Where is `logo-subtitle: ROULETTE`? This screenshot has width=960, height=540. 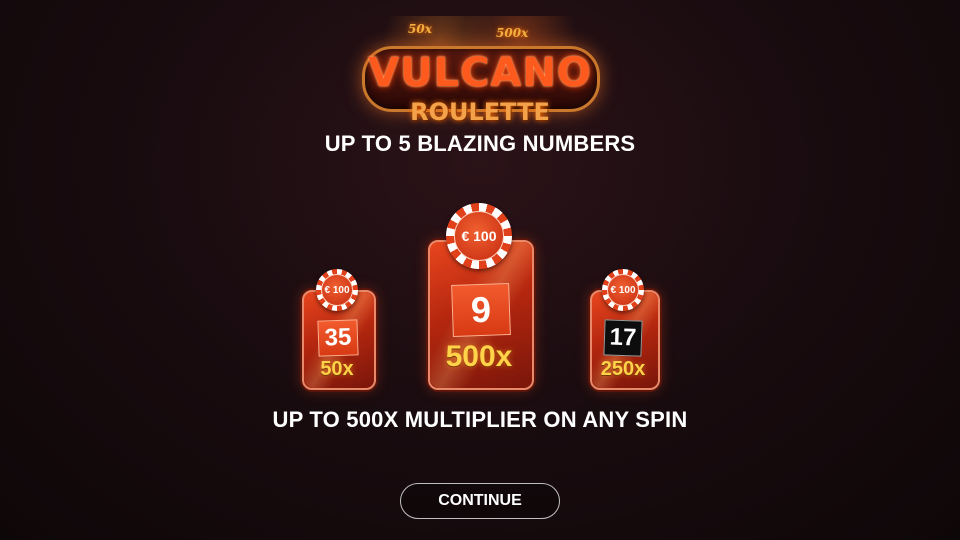 logo-subtitle: ROULETTE is located at coordinates (480, 112).